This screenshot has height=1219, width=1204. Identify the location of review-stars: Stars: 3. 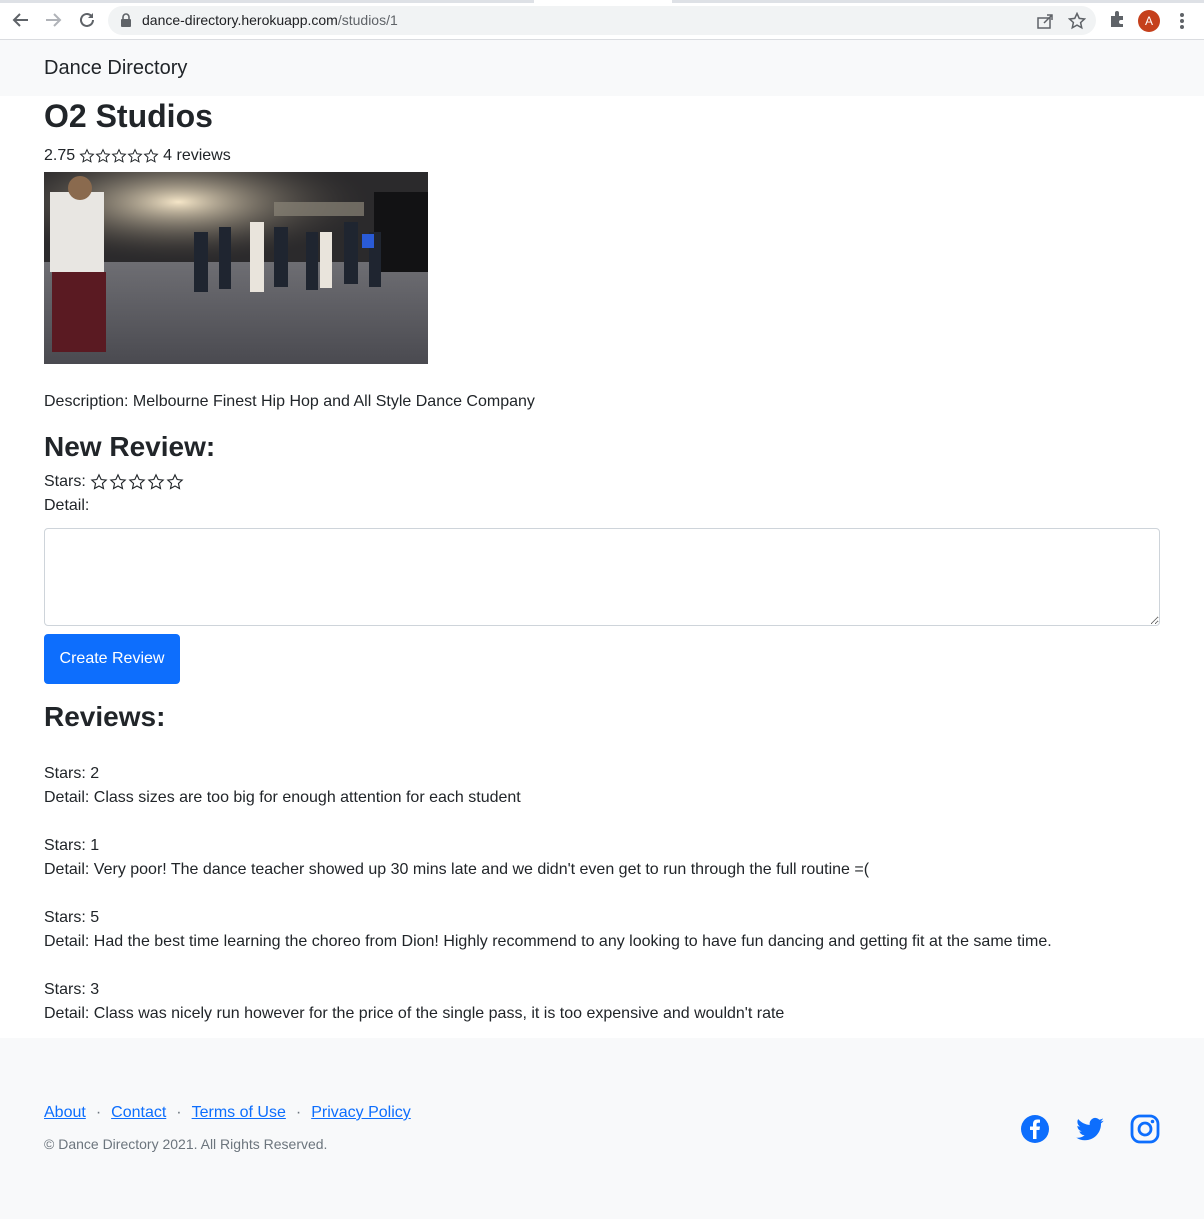
(72, 989).